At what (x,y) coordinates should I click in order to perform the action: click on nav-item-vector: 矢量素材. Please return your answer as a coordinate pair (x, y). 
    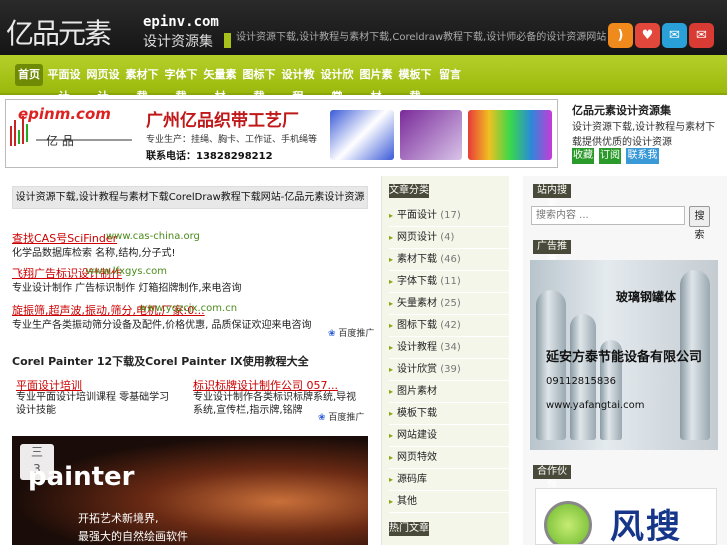
    Looking at the image, I should click on (220, 83).